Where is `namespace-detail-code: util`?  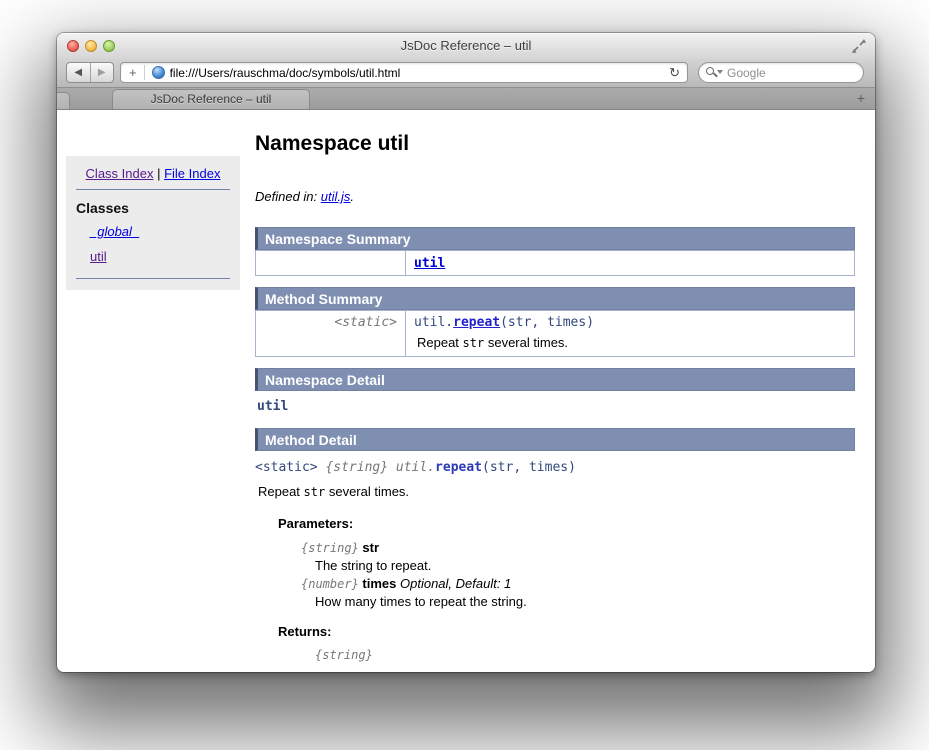 namespace-detail-code: util is located at coordinates (273, 406).